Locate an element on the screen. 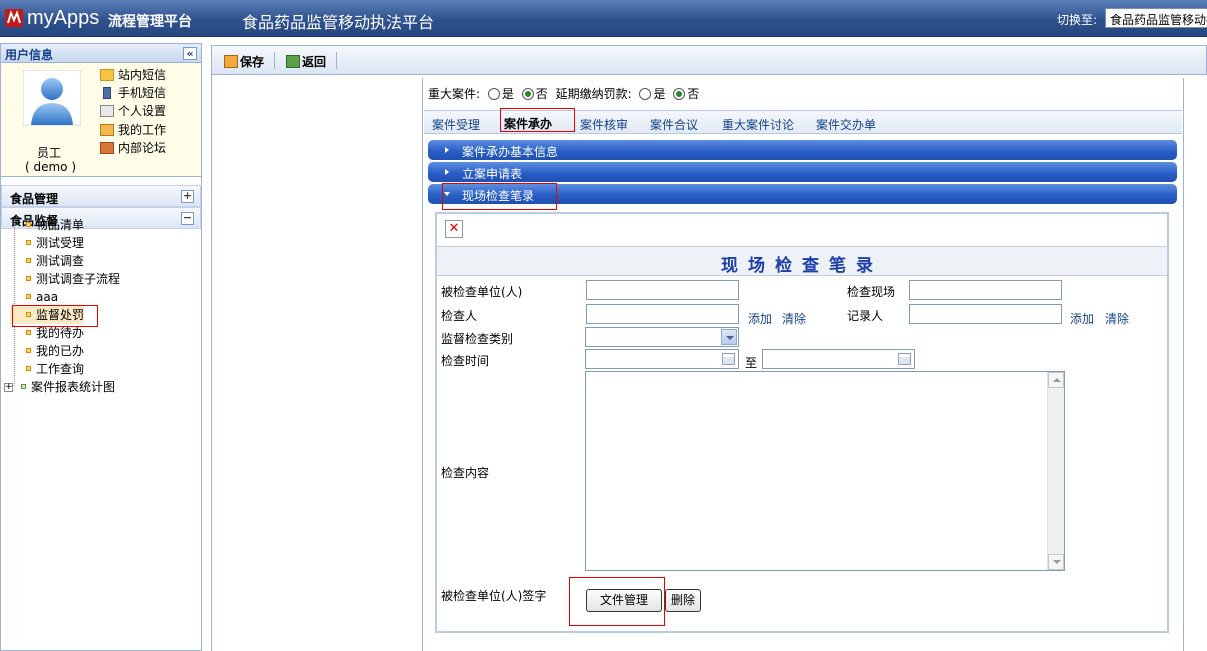 This screenshot has height=651, width=1207. back-button: 返回 is located at coordinates (306, 61).